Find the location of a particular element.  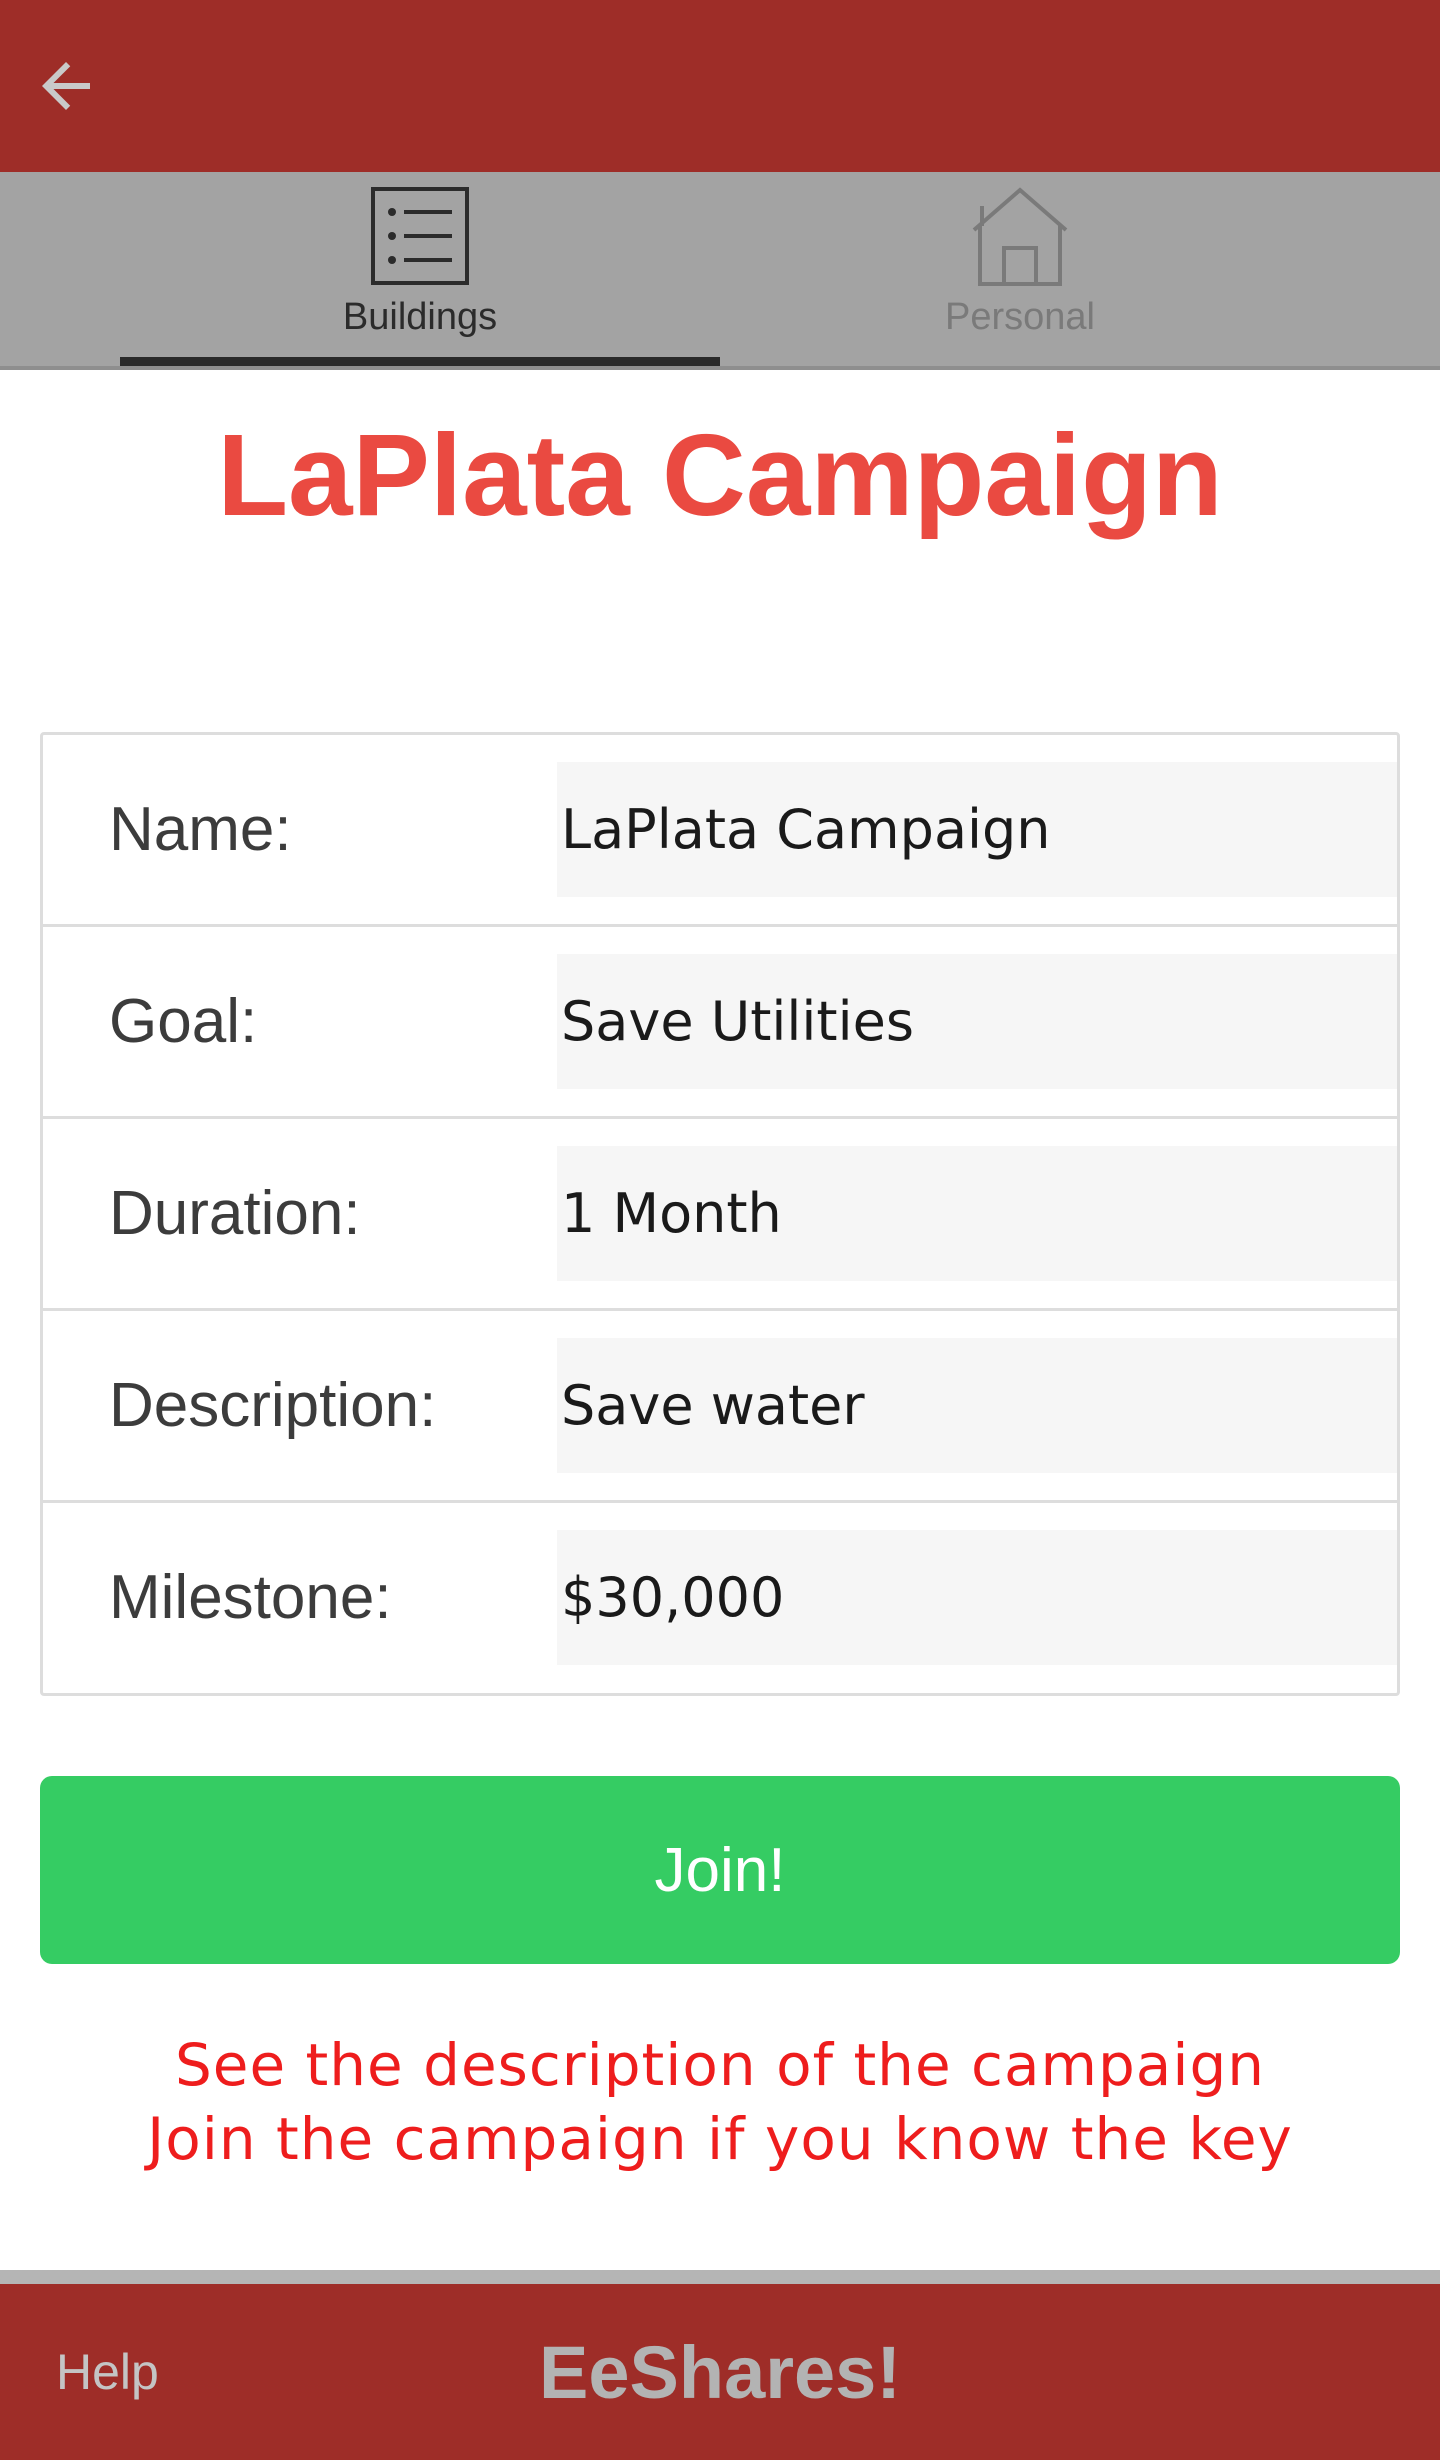

brand-name: EeShares! is located at coordinates (720, 2372).